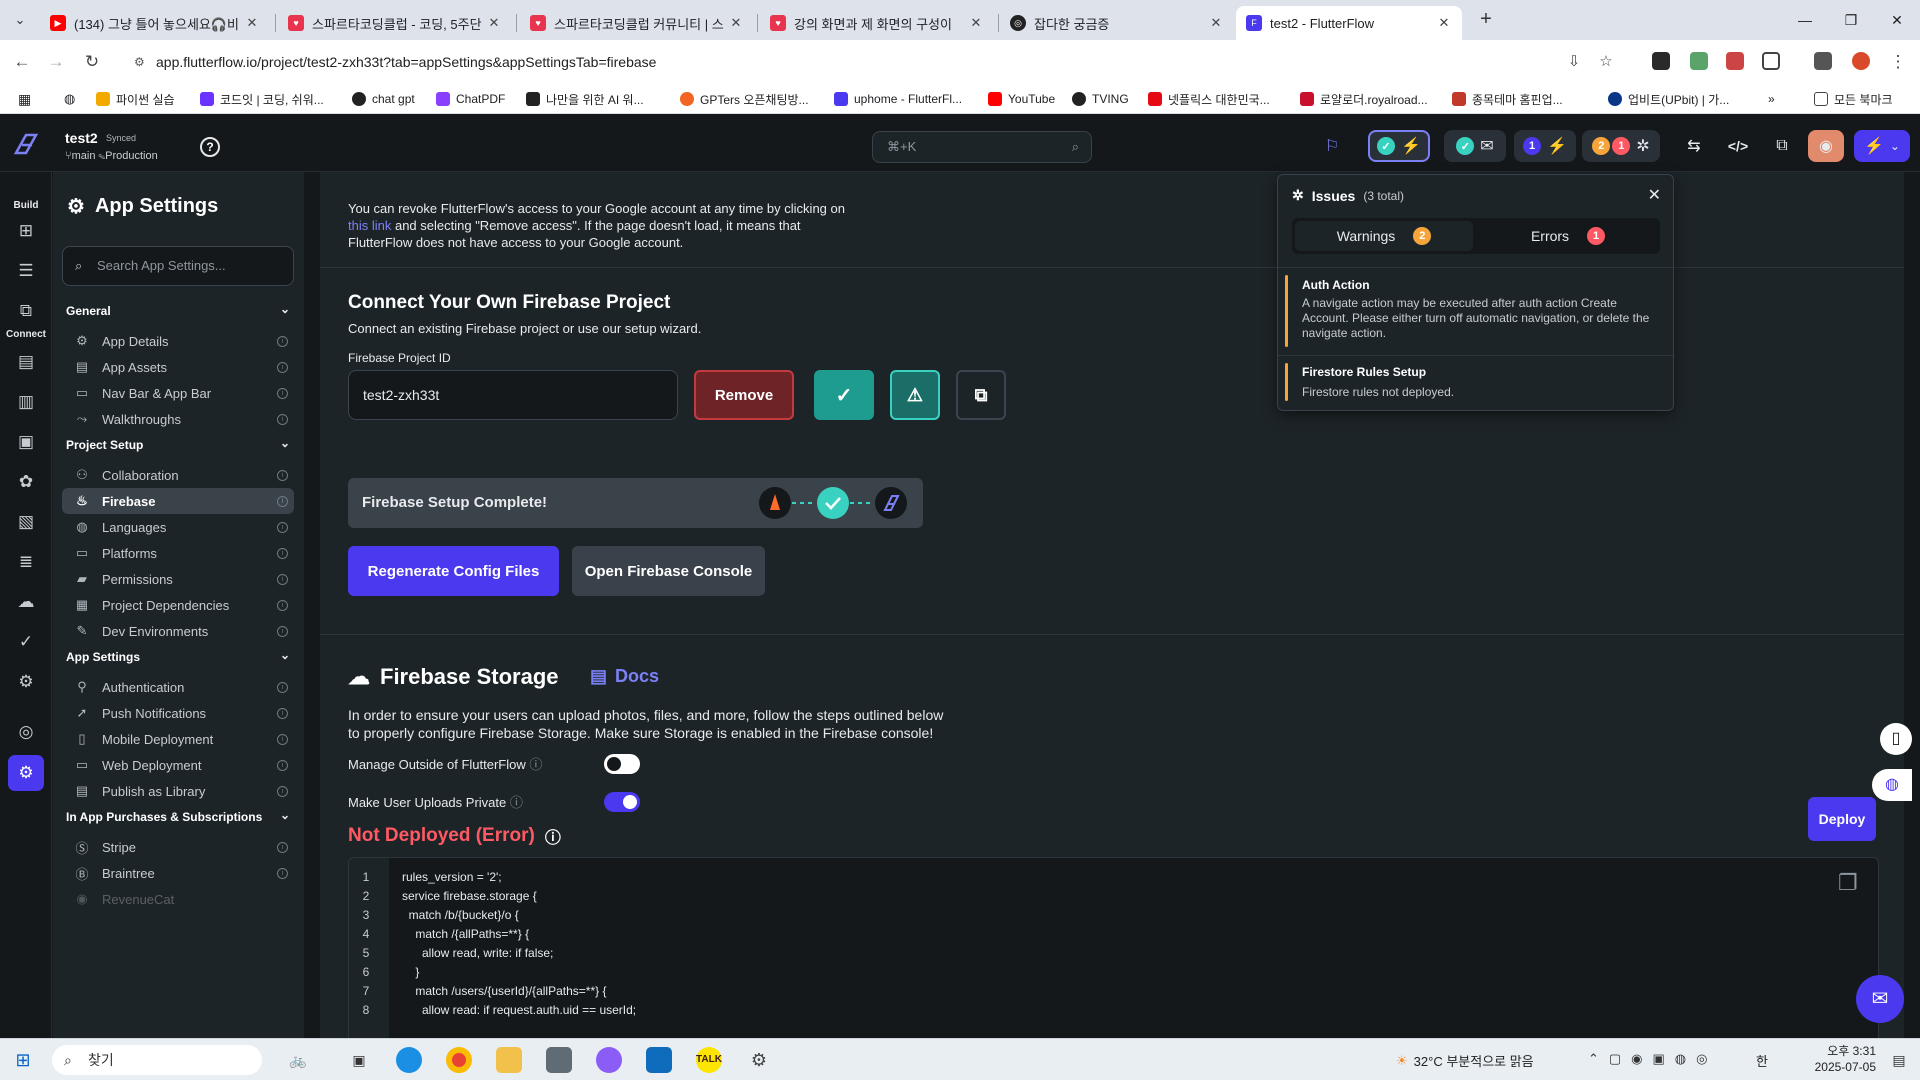  What do you see at coordinates (1826, 146) in the screenshot?
I see `preview-eye-icon: ◉` at bounding box center [1826, 146].